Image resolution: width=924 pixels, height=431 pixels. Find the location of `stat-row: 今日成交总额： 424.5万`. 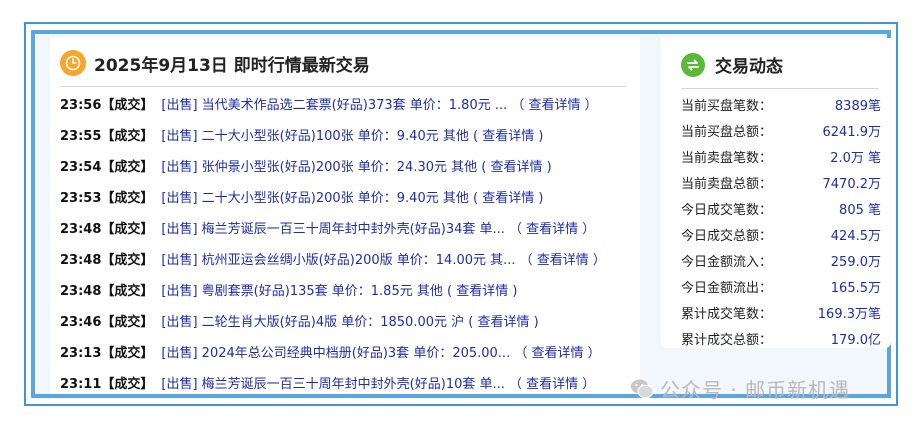

stat-row: 今日成交总额： 424.5万 is located at coordinates (781, 237).